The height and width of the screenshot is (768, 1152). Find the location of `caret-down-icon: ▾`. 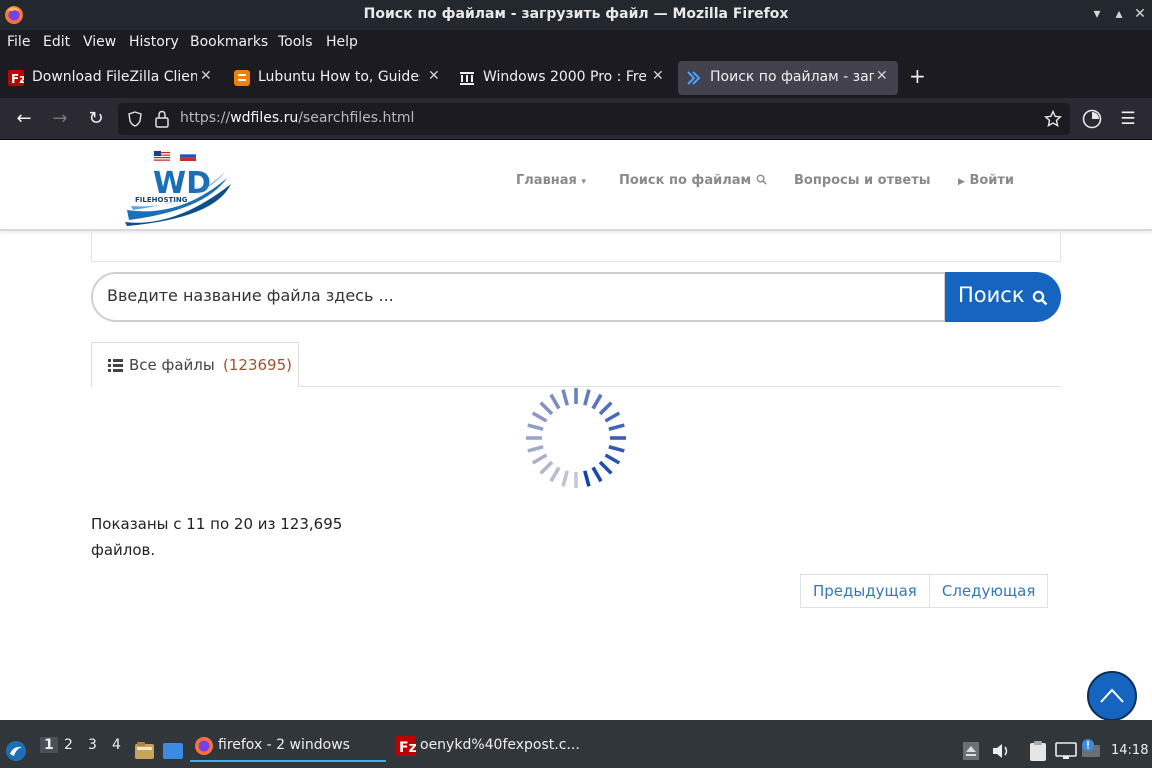

caret-down-icon: ▾ is located at coordinates (583, 182).